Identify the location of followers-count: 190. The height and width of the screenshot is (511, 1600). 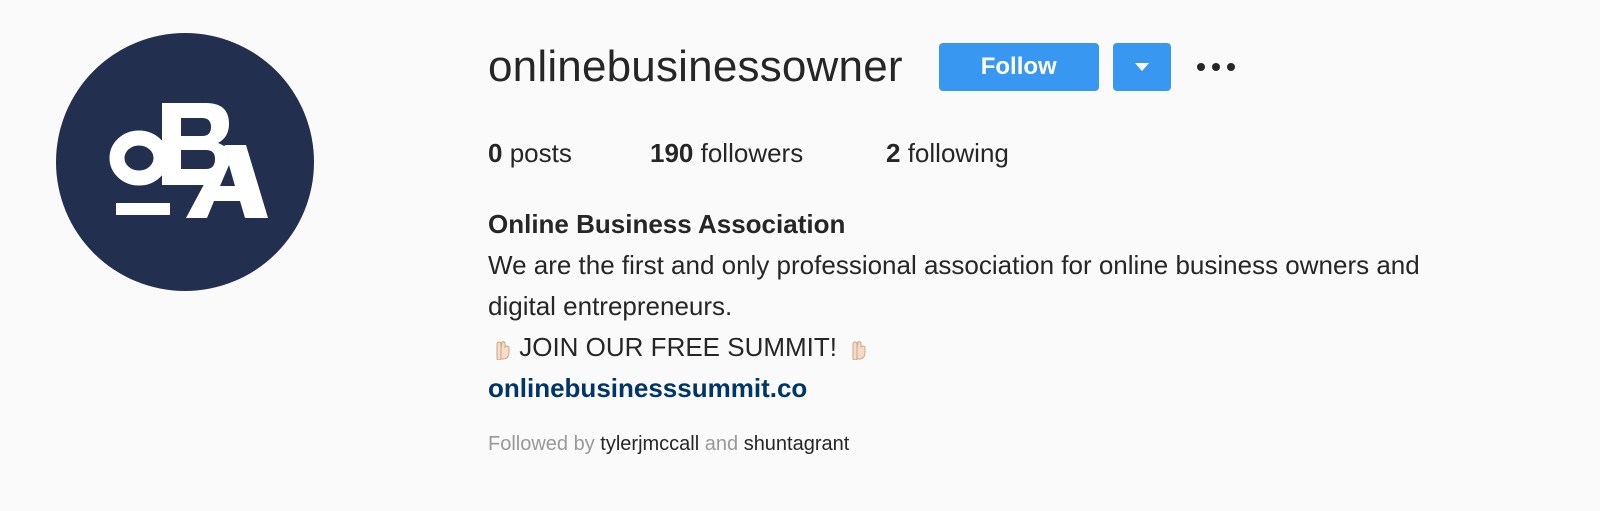
(672, 153).